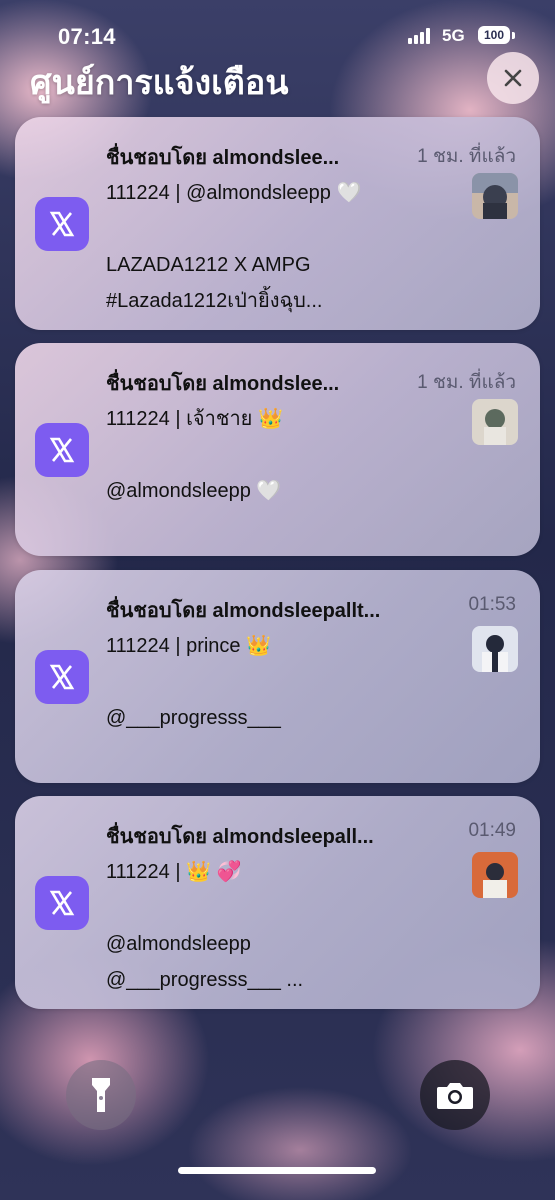 The image size is (555, 1200). I want to click on network-type: 5G, so click(453, 35).